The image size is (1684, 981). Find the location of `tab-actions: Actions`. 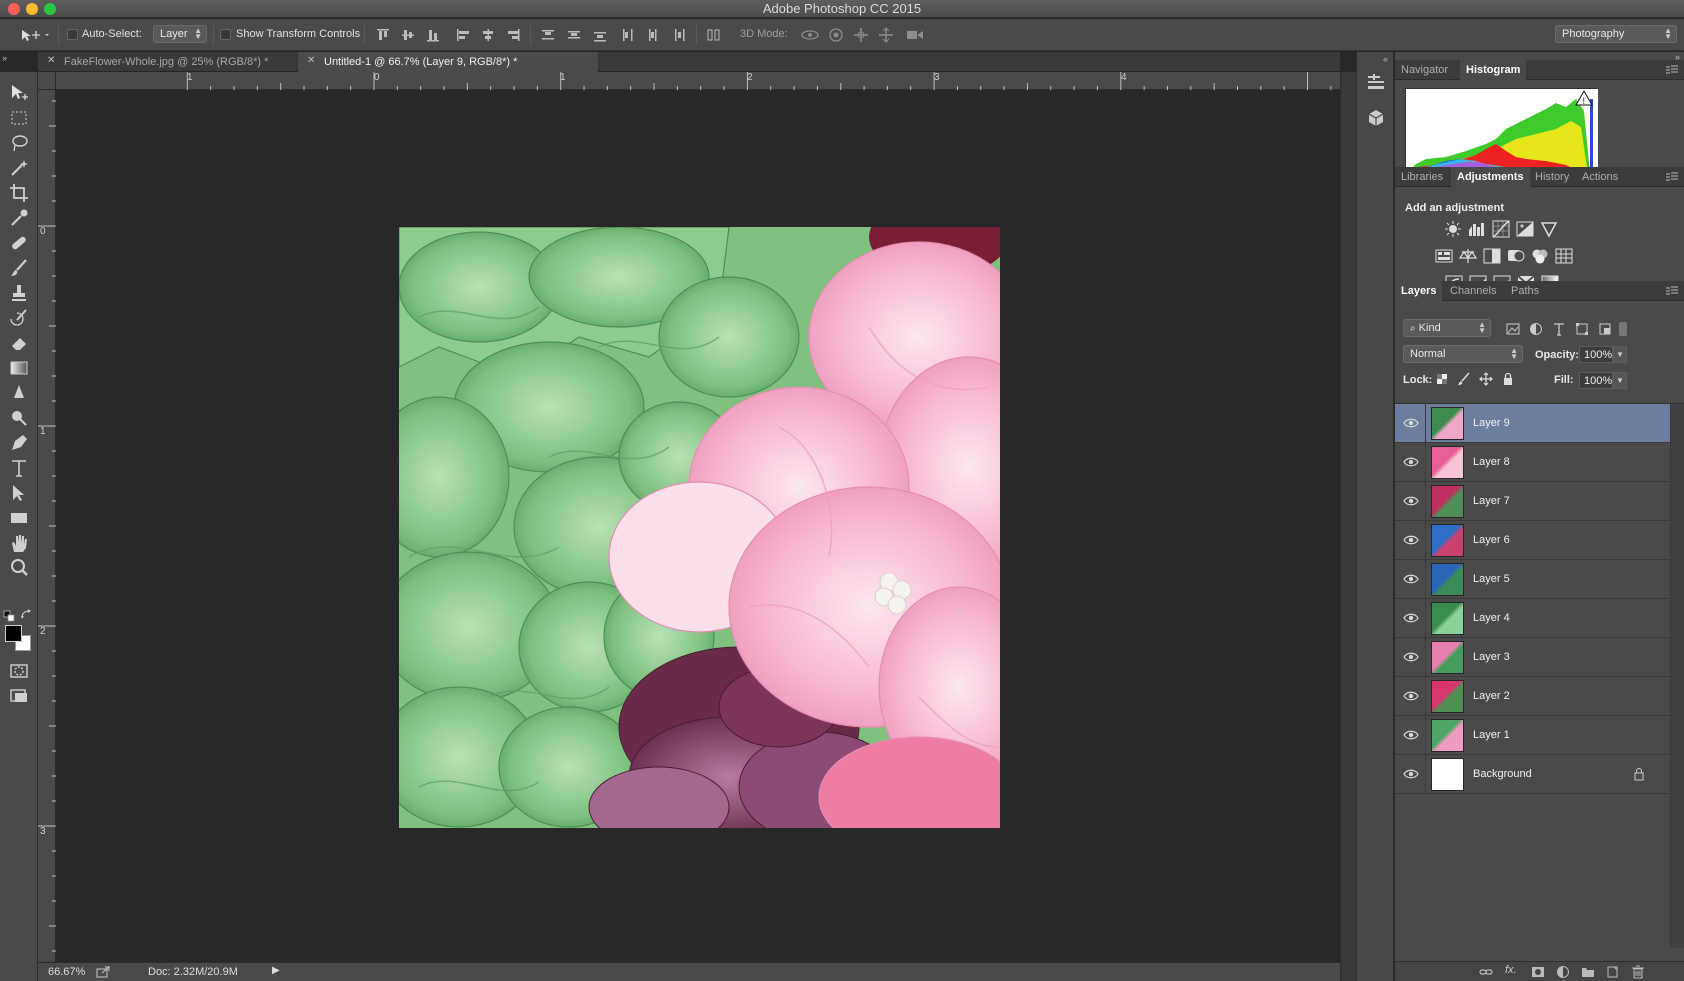

tab-actions: Actions is located at coordinates (1600, 177).